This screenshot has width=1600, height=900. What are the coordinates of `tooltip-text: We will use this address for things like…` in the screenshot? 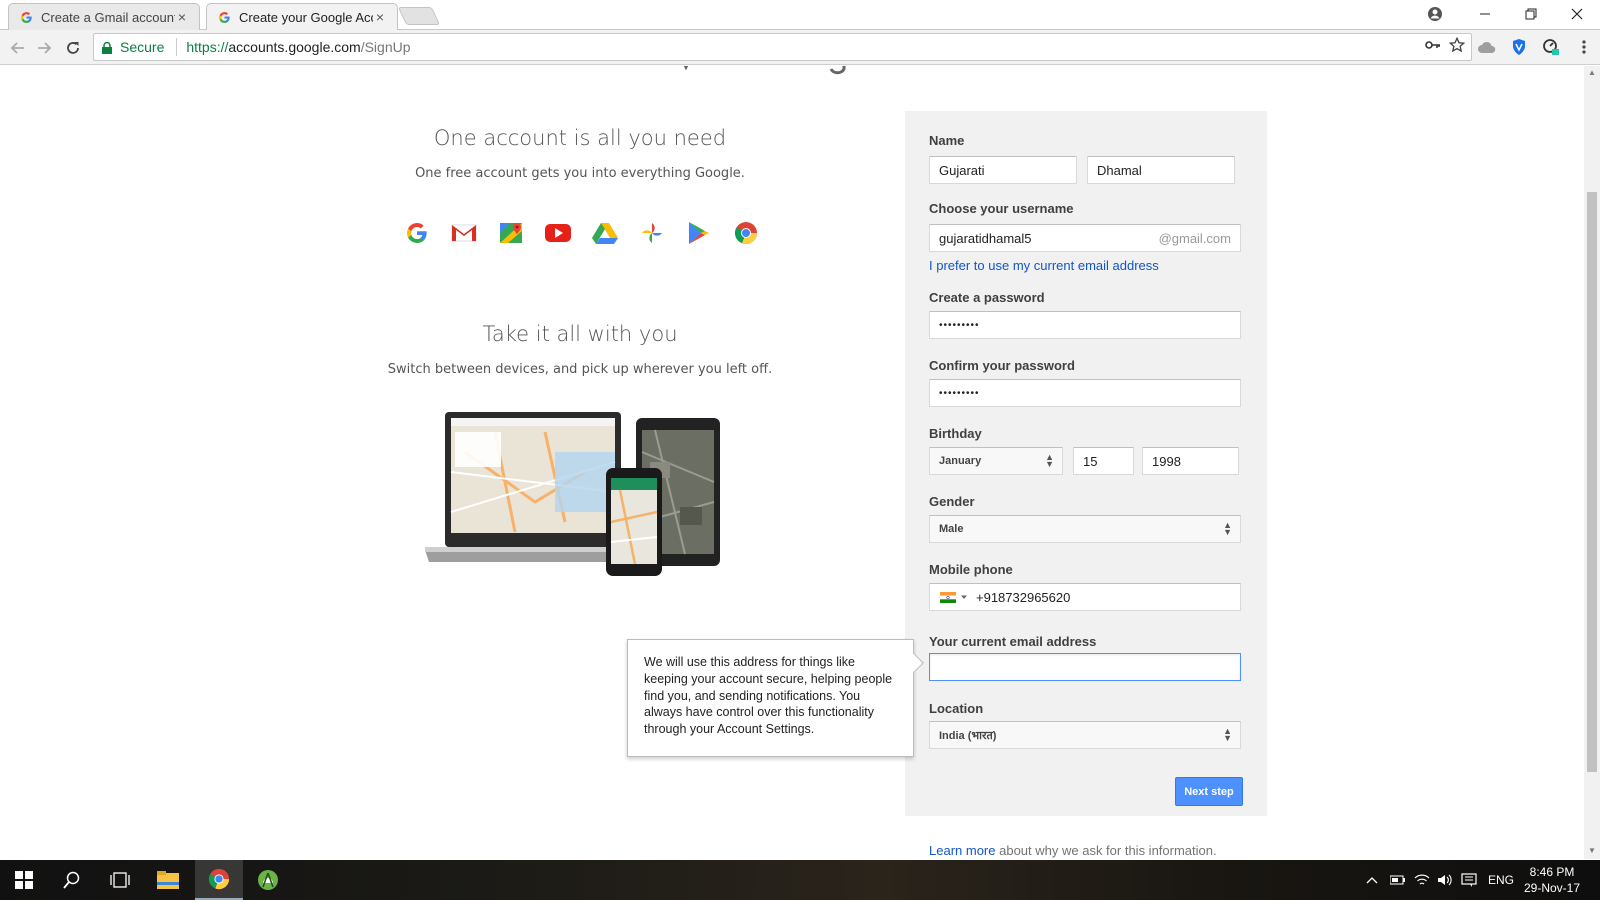 It's located at (768, 696).